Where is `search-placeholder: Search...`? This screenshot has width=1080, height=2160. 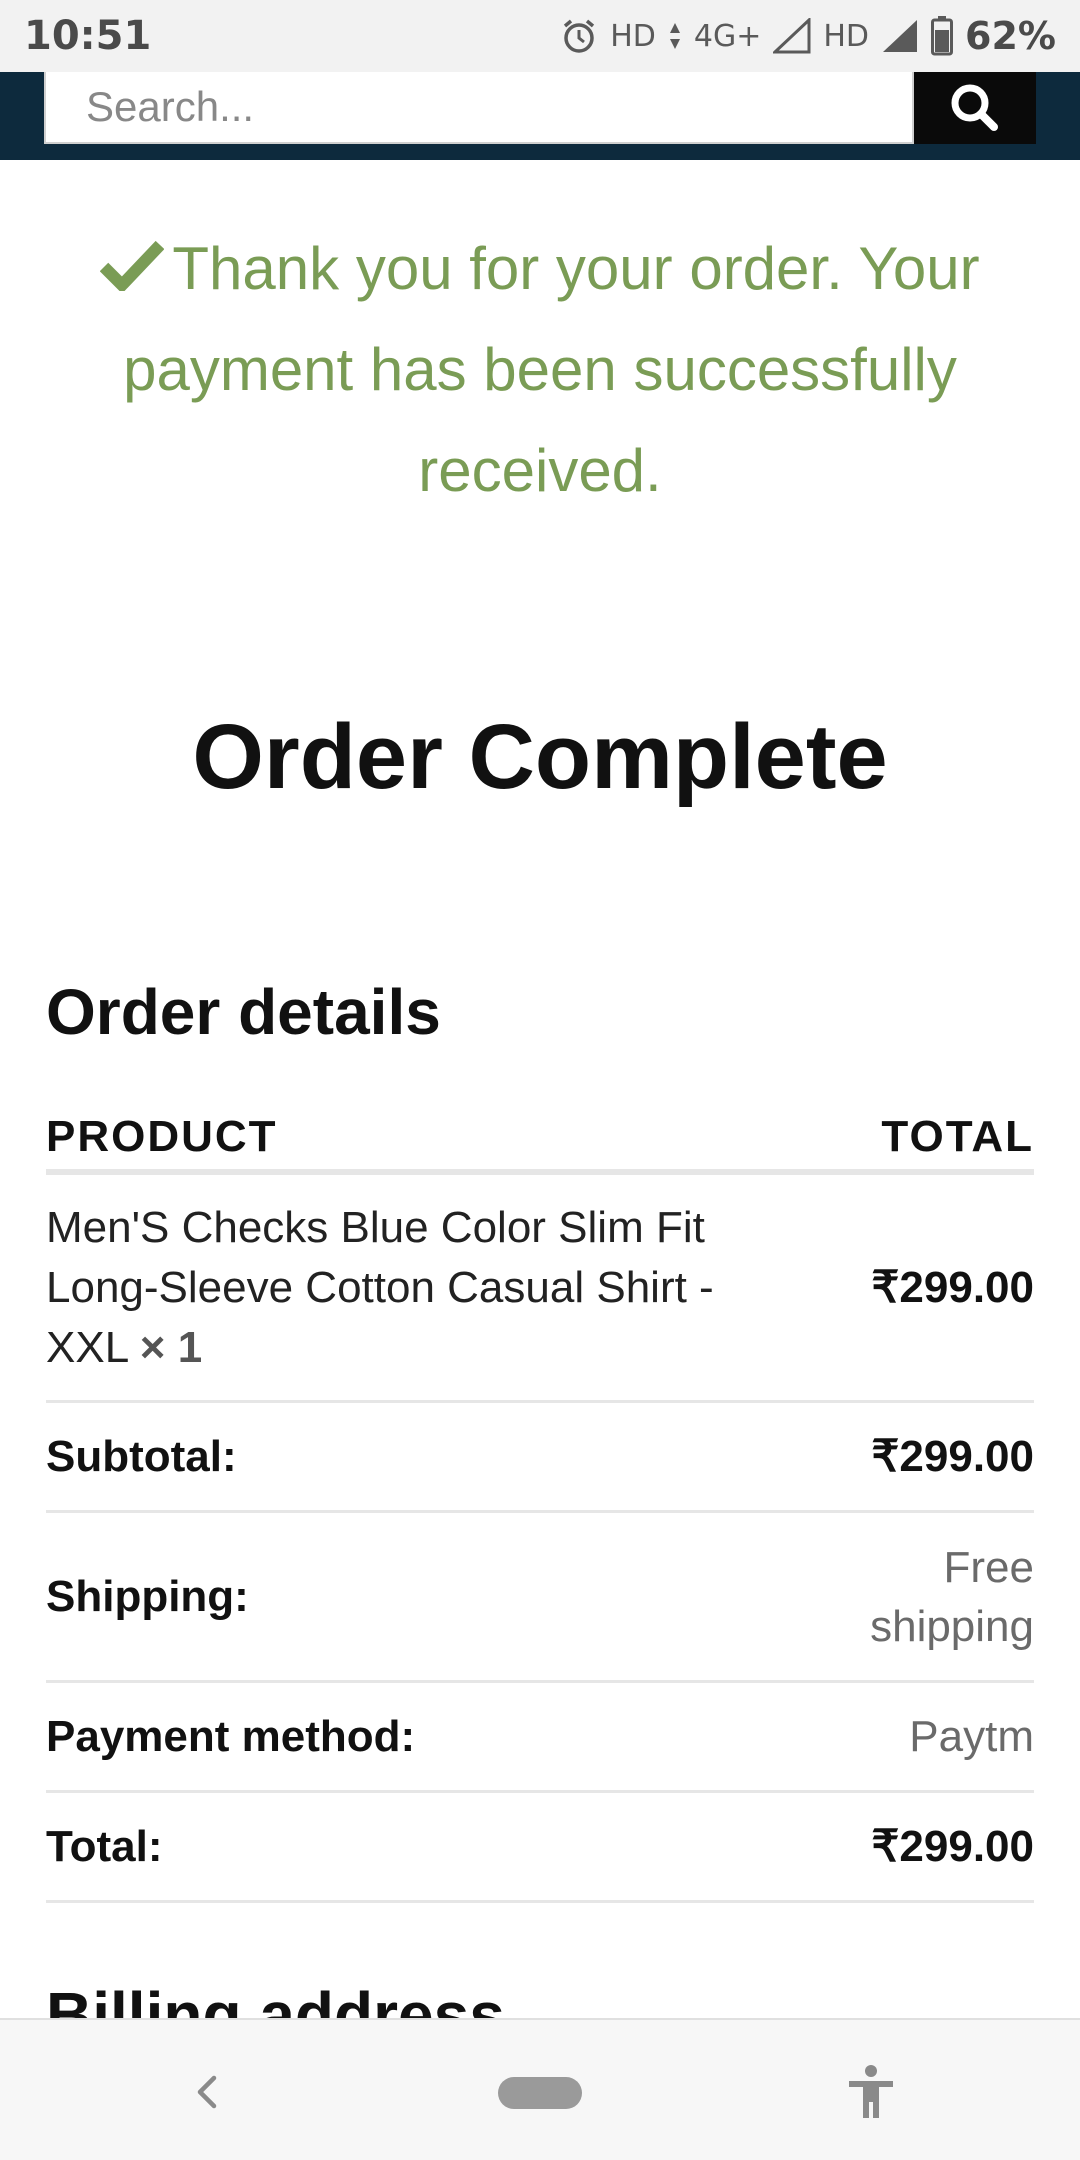 search-placeholder: Search... is located at coordinates (170, 106).